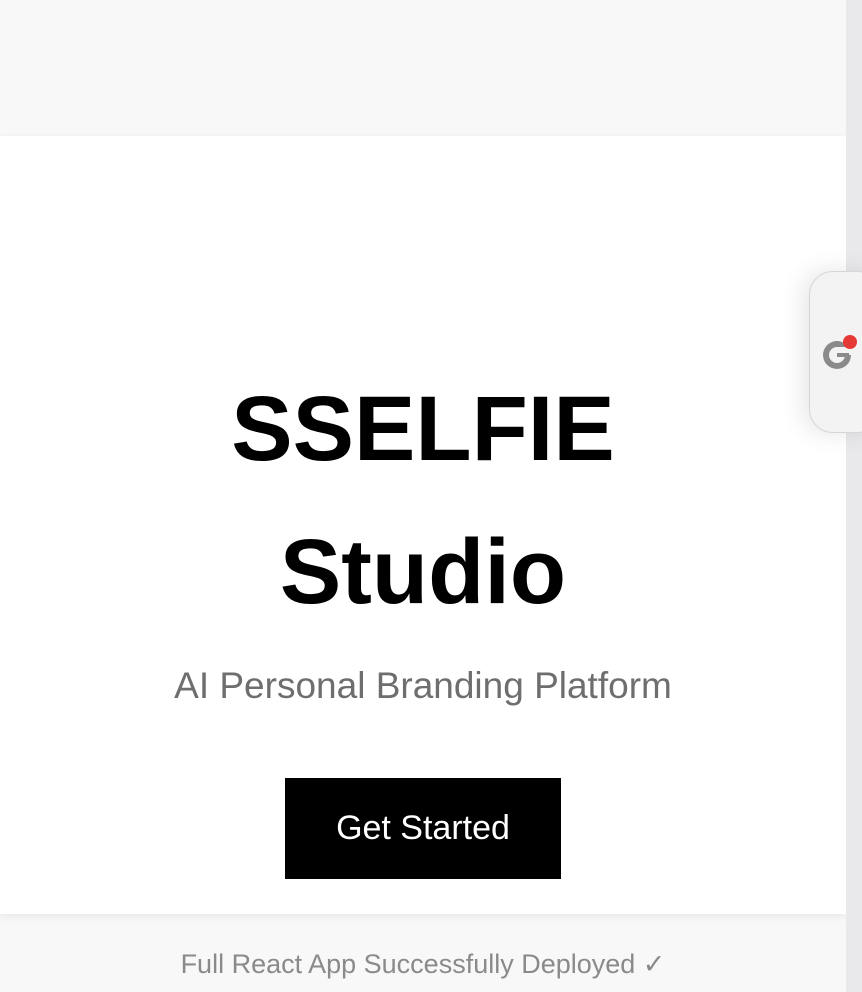 The width and height of the screenshot is (862, 992). What do you see at coordinates (423, 572) in the screenshot?
I see `title-line-2: Studio` at bounding box center [423, 572].